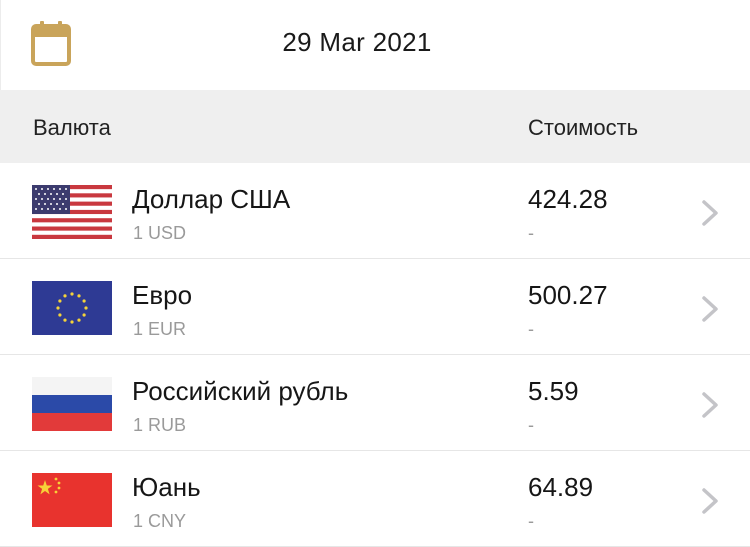 Image resolution: width=750 pixels, height=547 pixels. Describe the element at coordinates (568, 199) in the screenshot. I see `currency-value: 424.28` at that location.